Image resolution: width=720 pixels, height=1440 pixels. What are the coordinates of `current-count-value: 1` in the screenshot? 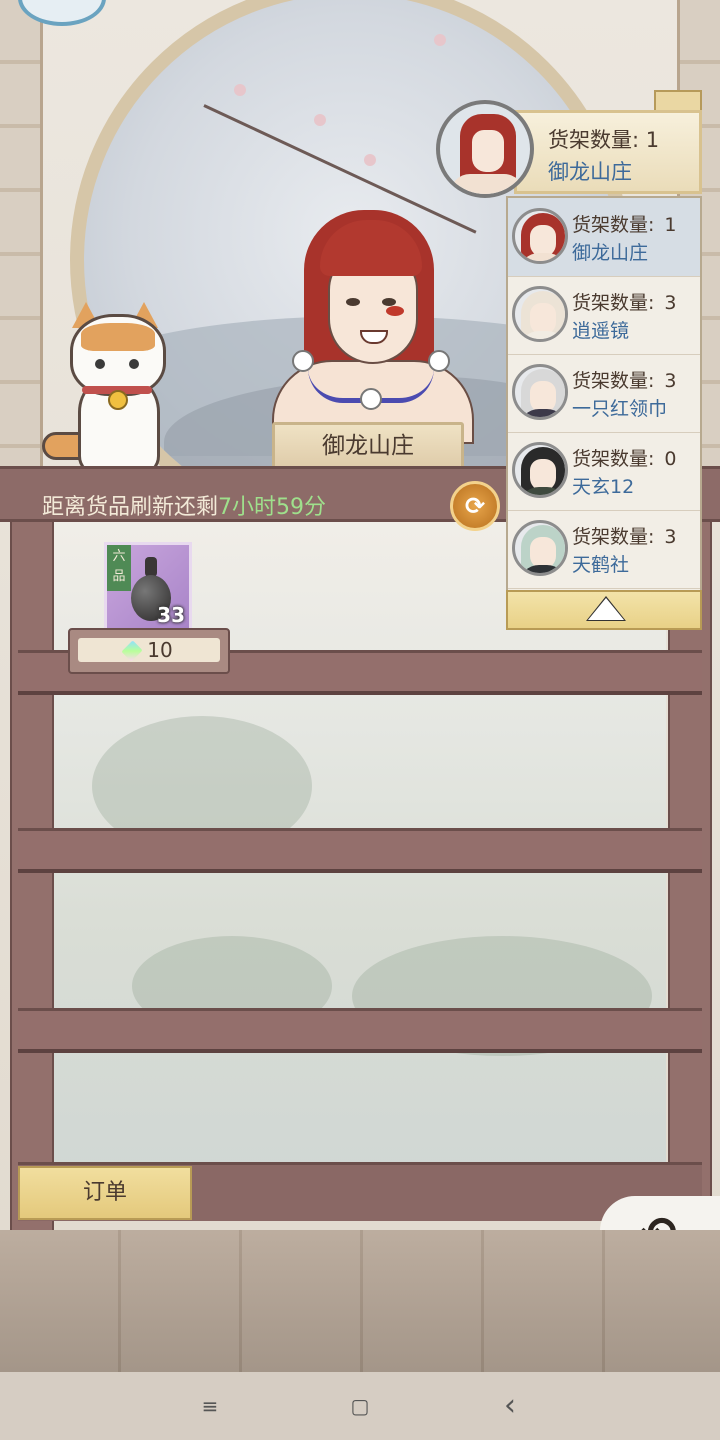 It's located at (652, 140).